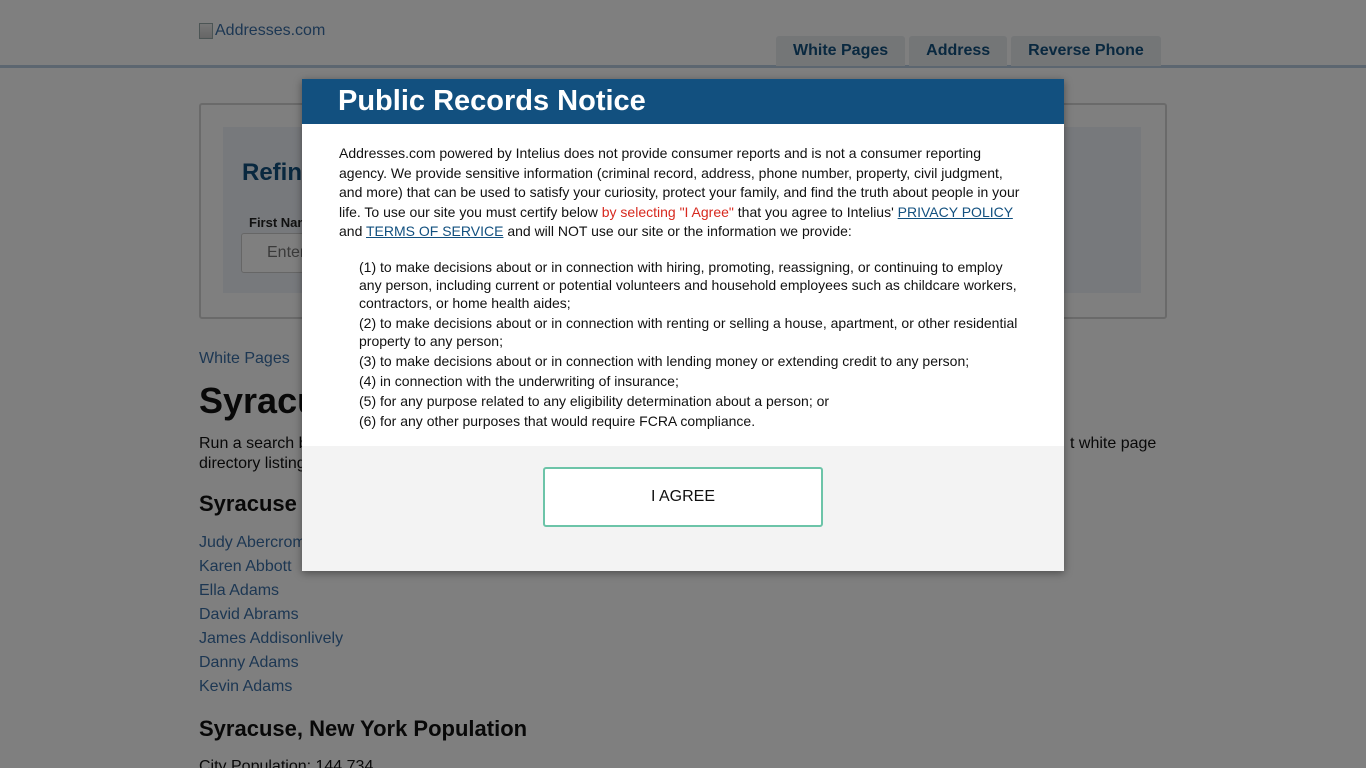 The image size is (1366, 768). I want to click on modal-footer: I AGREE, so click(683, 508).